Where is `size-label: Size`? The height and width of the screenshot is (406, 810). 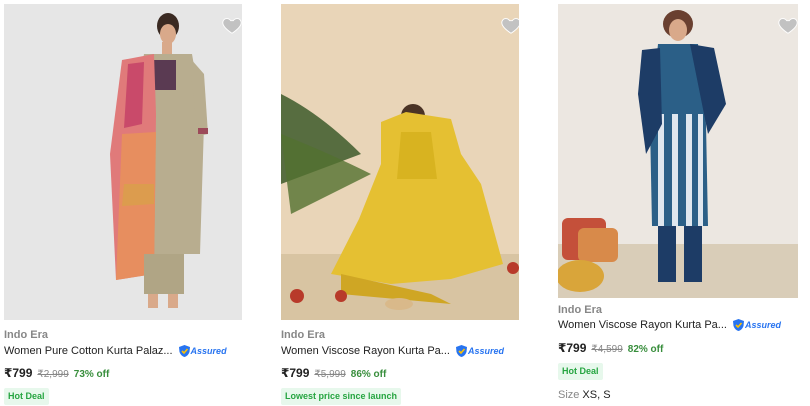 size-label: Size is located at coordinates (569, 395).